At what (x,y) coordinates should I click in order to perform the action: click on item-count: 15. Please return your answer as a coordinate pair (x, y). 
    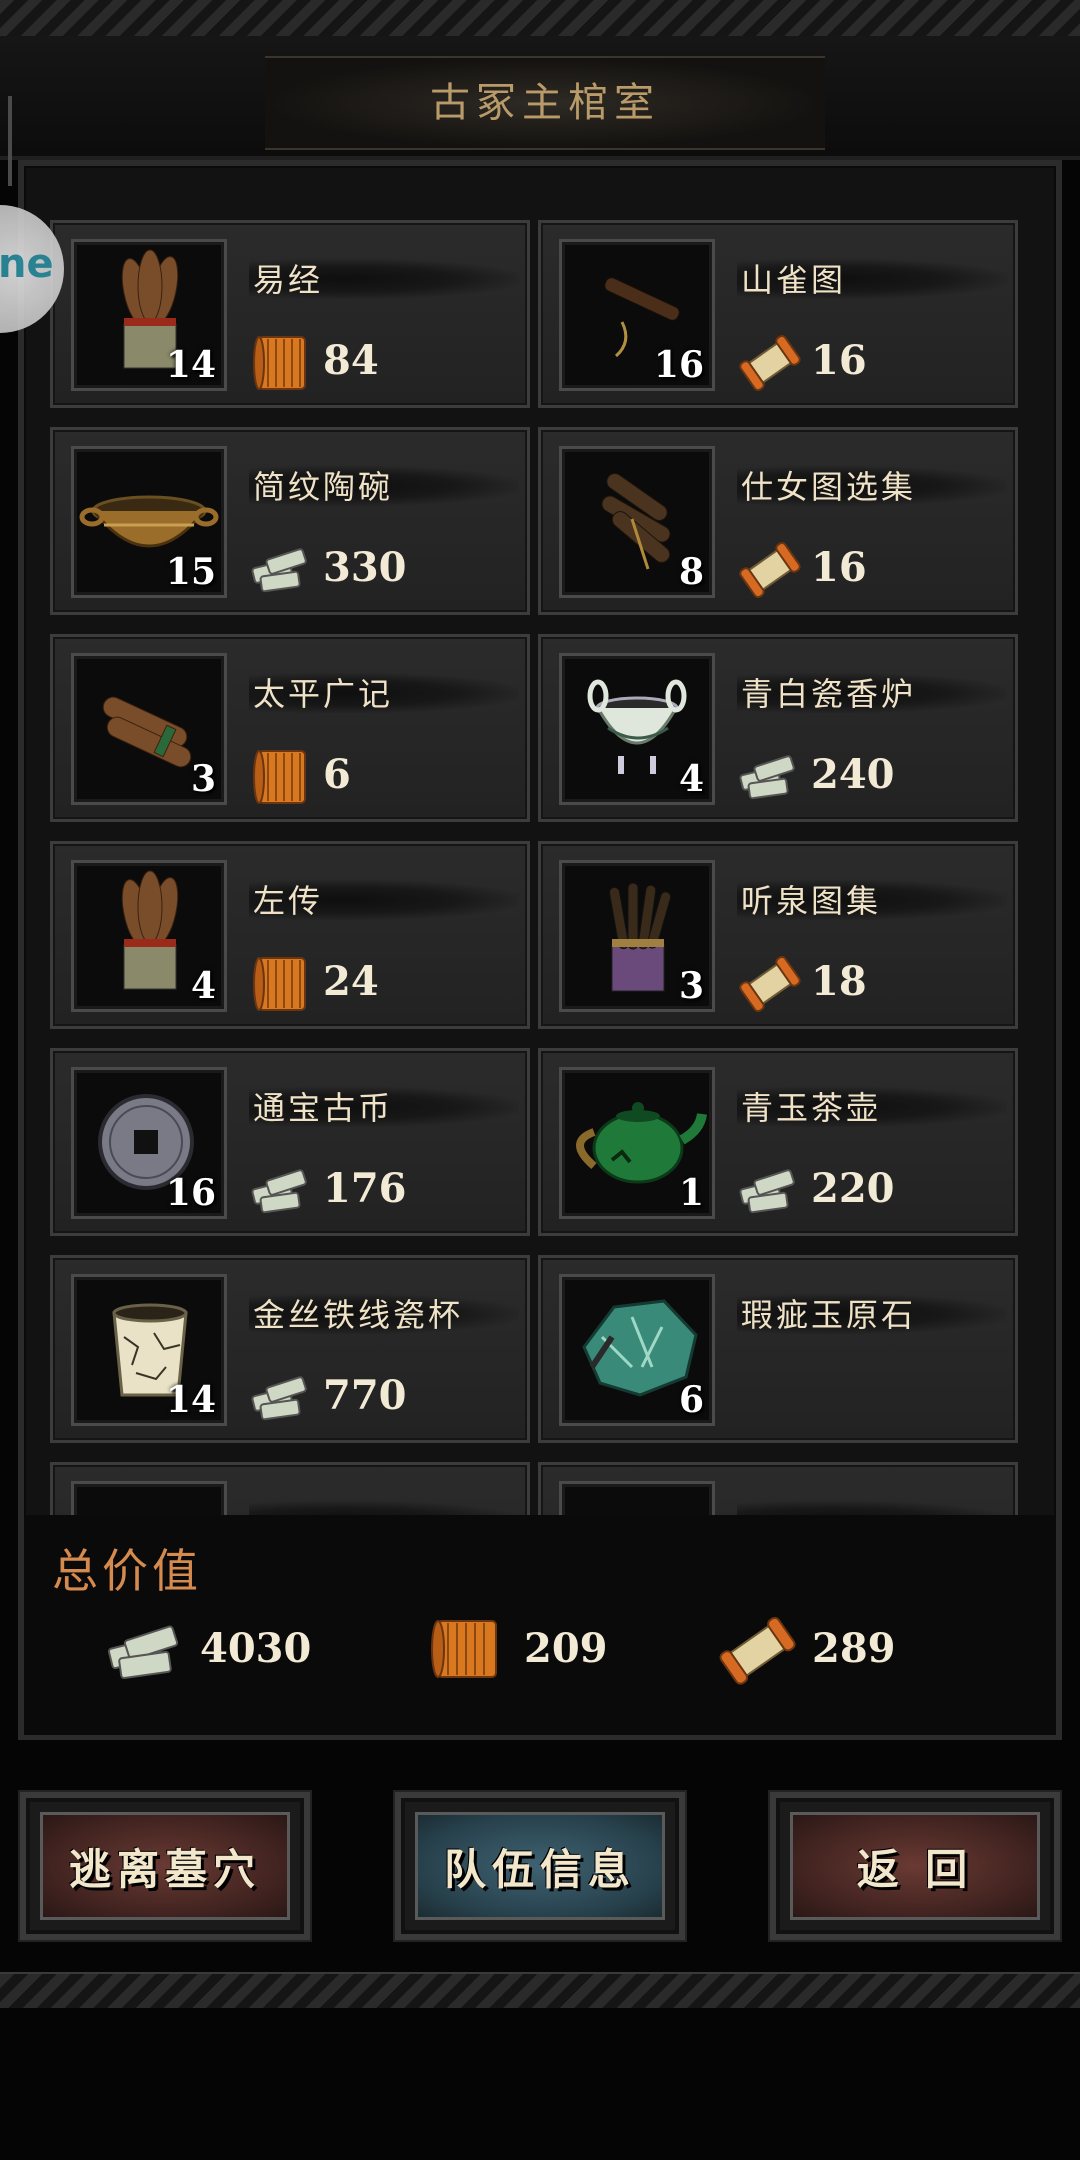
    Looking at the image, I should click on (190, 572).